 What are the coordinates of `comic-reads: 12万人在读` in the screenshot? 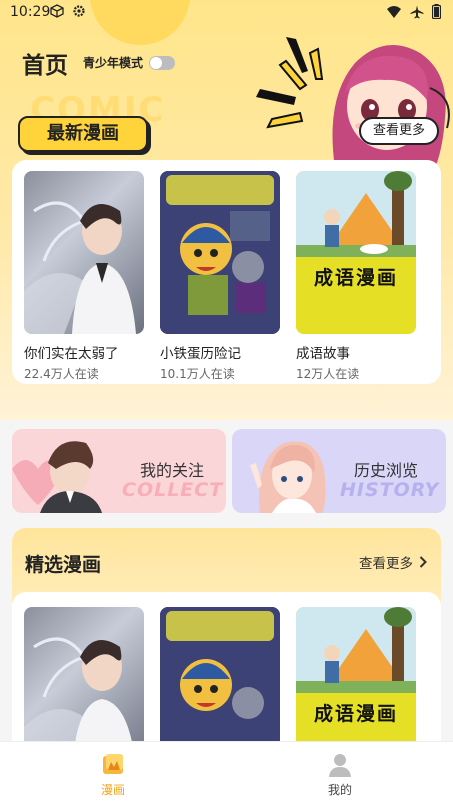 It's located at (328, 374).